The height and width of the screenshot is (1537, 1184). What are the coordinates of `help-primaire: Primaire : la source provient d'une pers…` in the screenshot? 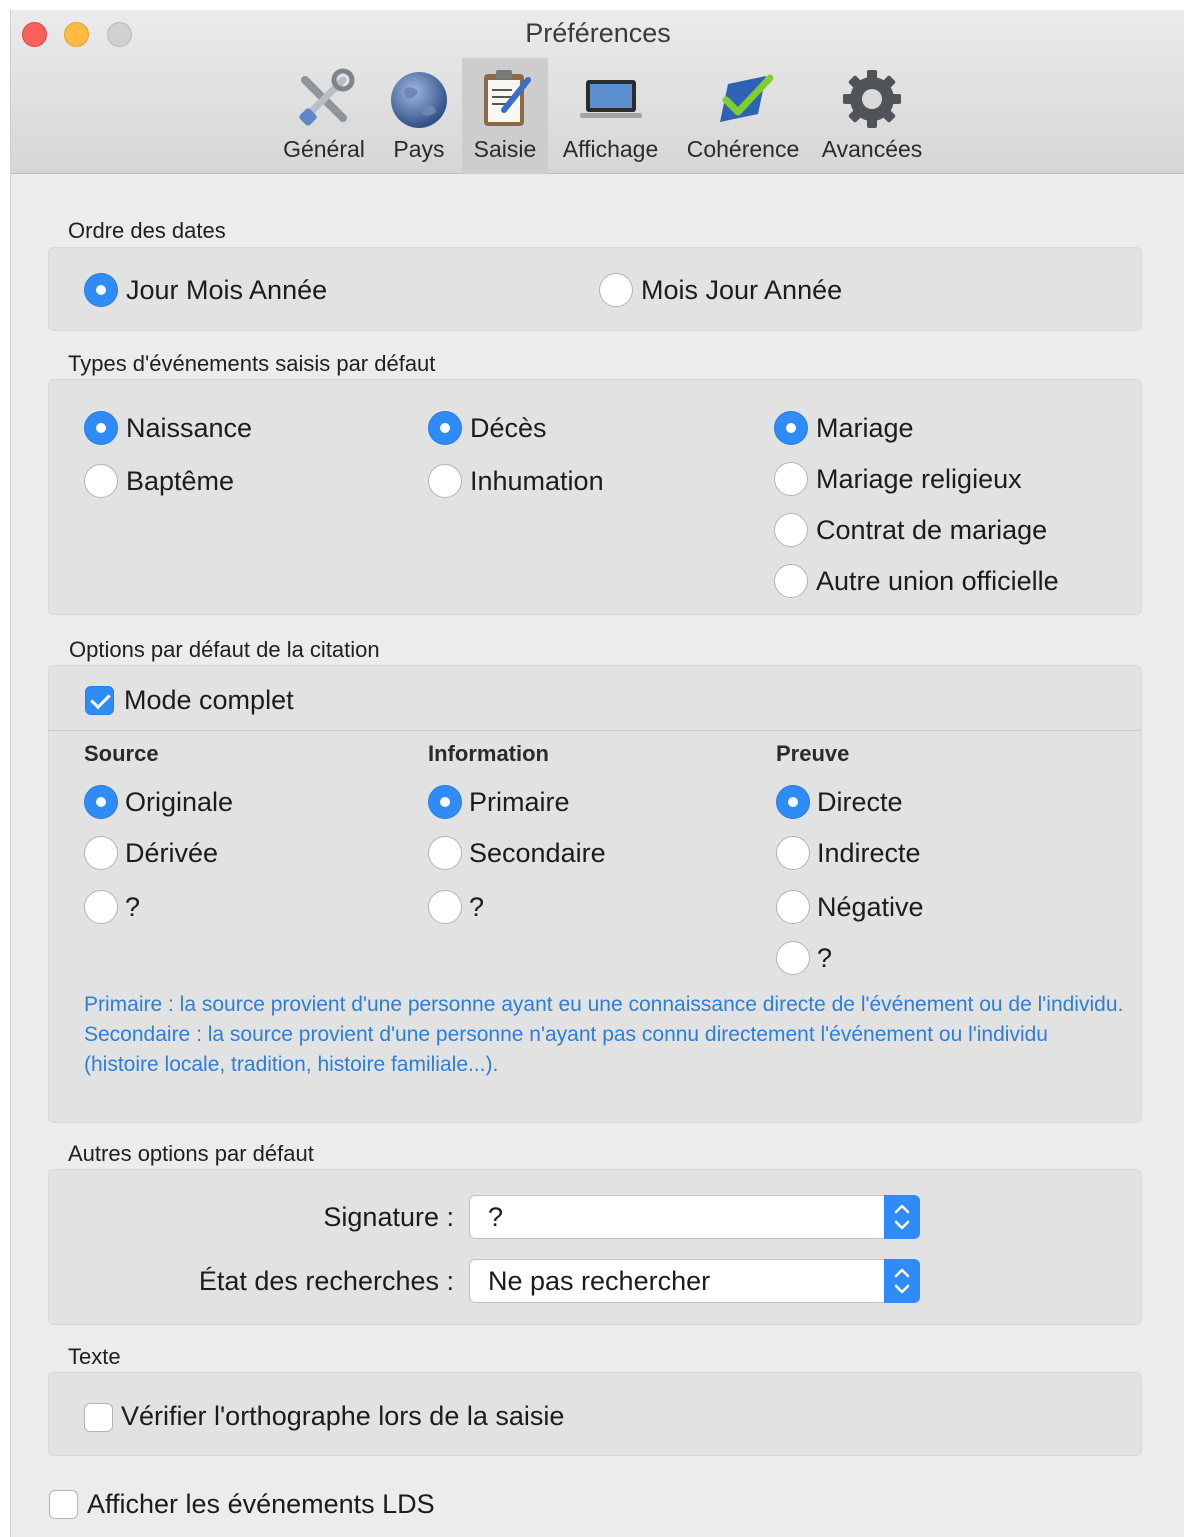 It's located at (604, 1004).